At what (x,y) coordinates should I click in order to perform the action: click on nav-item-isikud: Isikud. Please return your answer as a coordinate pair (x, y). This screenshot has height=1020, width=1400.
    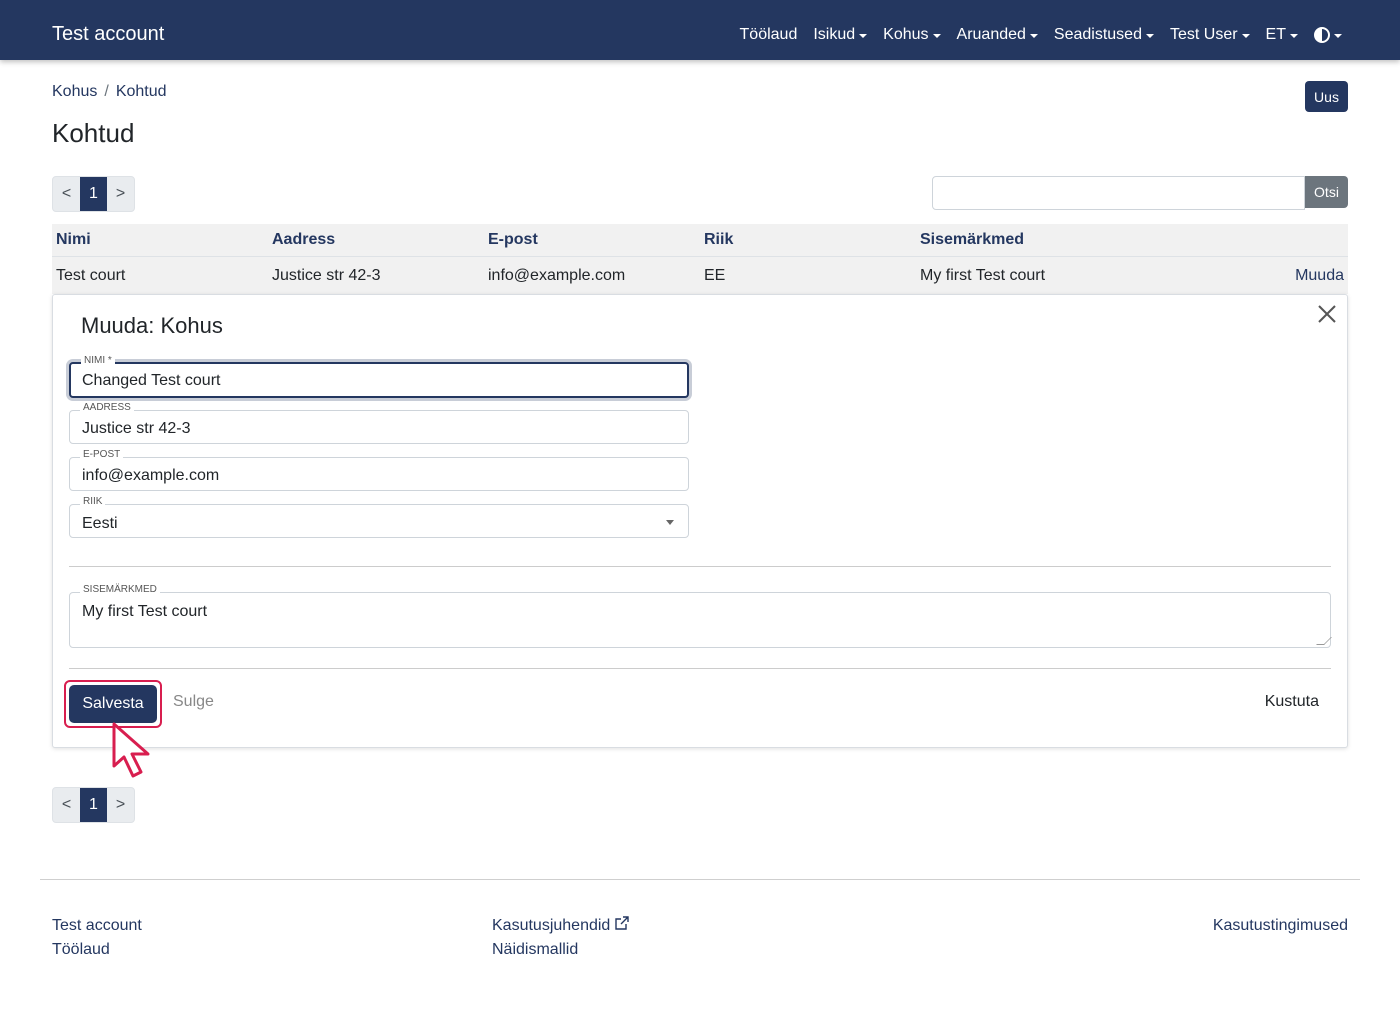
    Looking at the image, I should click on (840, 35).